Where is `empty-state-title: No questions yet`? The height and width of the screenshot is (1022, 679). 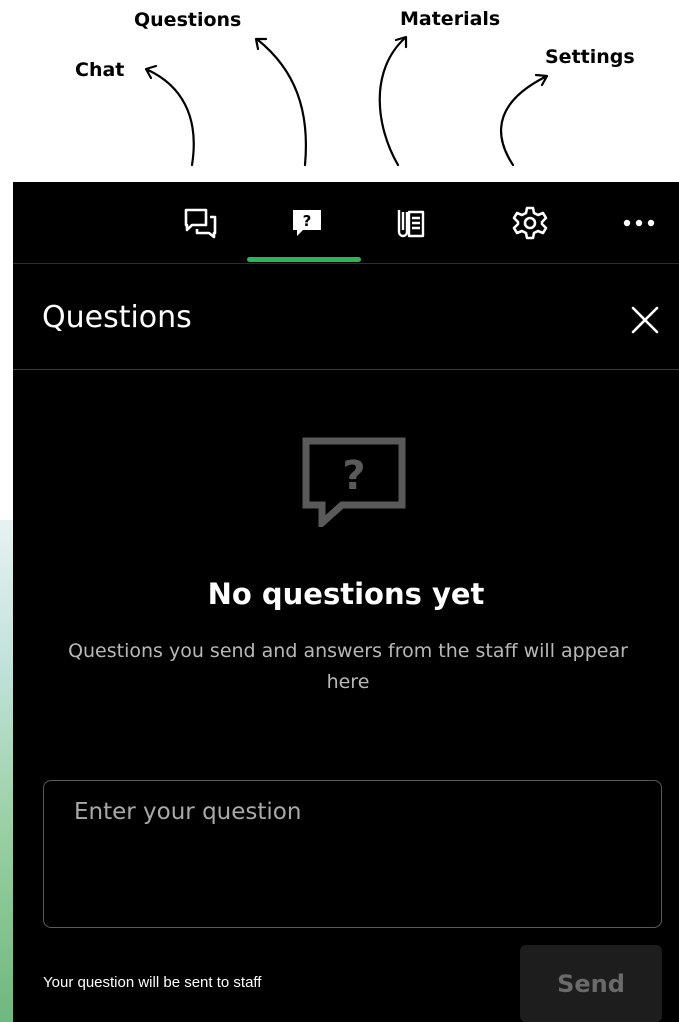 empty-state-title: No questions yet is located at coordinates (346, 594).